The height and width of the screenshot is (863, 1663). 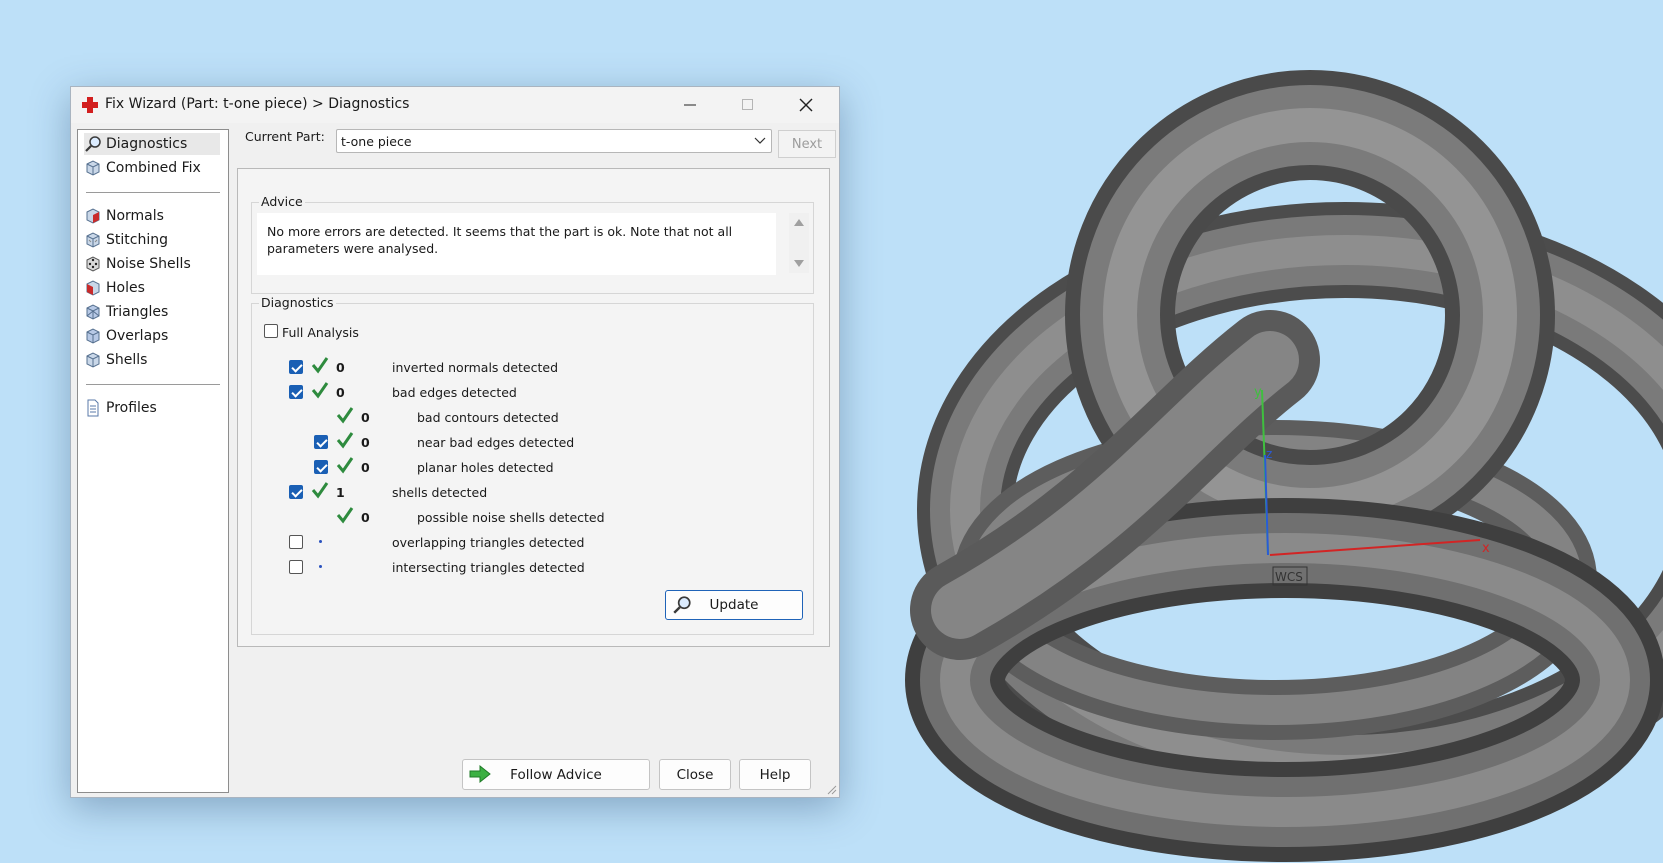 What do you see at coordinates (271, 331) in the screenshot?
I see `full-analysis-checkbox` at bounding box center [271, 331].